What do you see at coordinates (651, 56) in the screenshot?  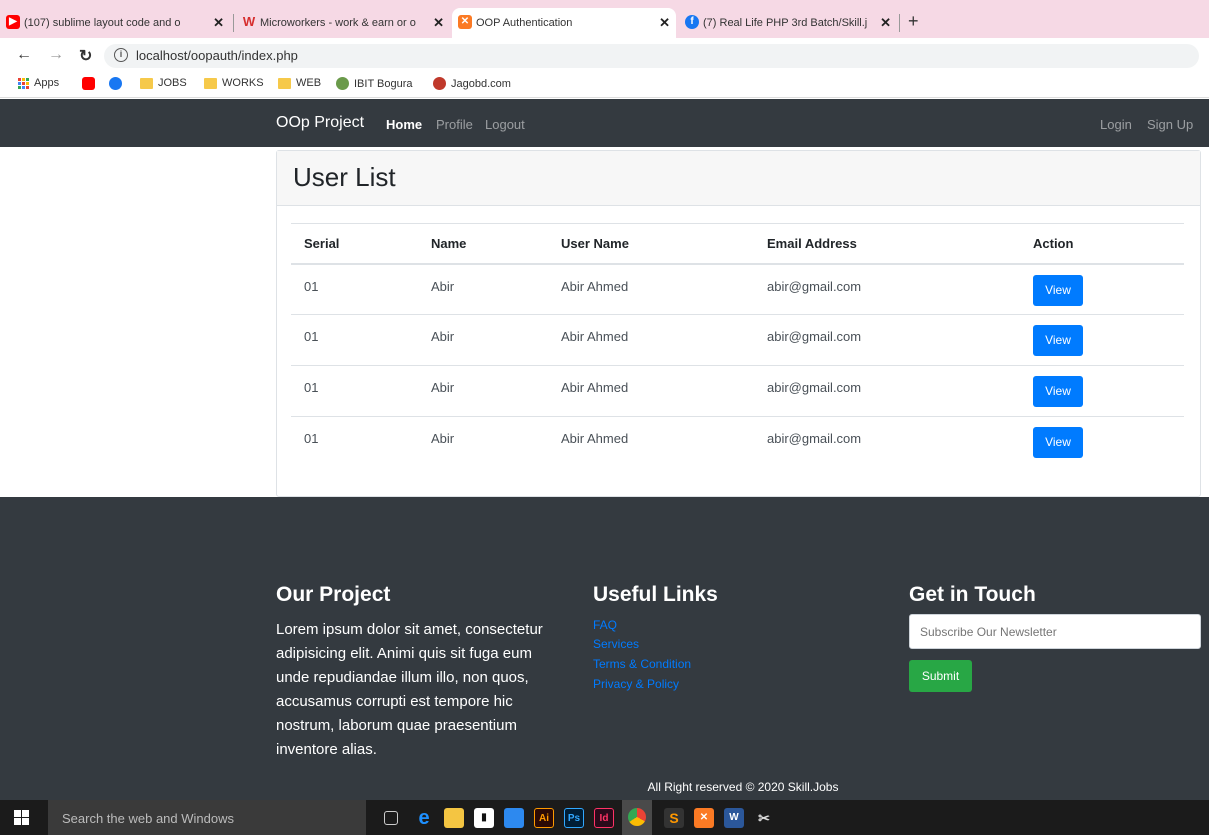 I see `url-omnibox: i localhost/oopauth/index.php` at bounding box center [651, 56].